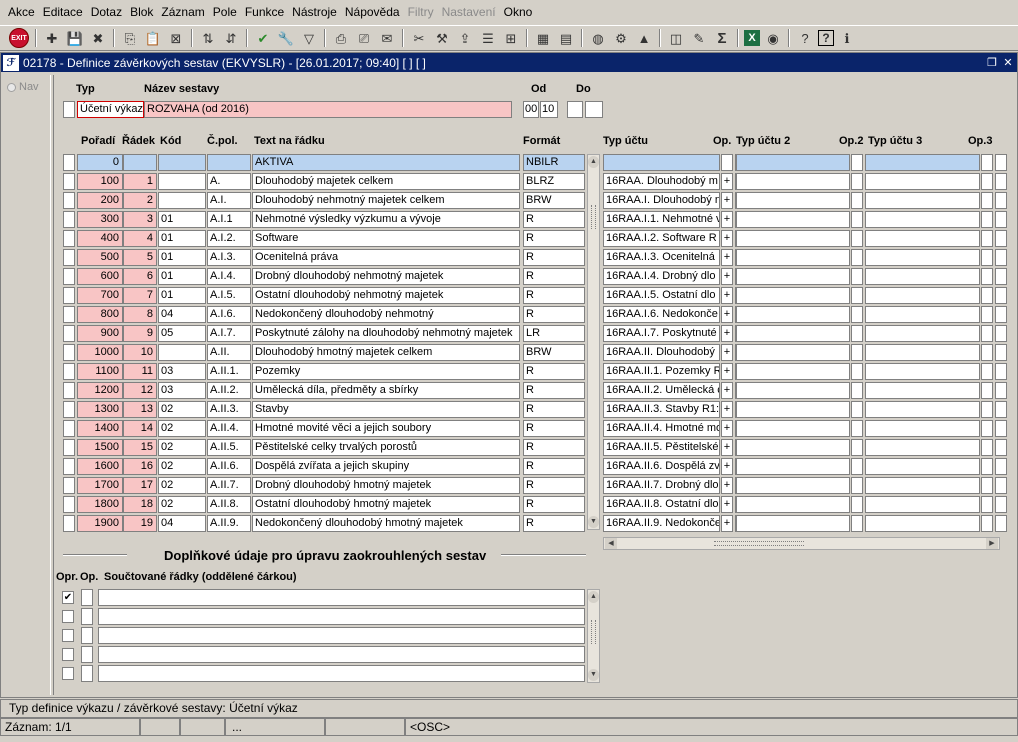 This screenshot has height=742, width=1018. Describe the element at coordinates (229, 219) in the screenshot. I see `cpol-cell: A.I.1` at that location.